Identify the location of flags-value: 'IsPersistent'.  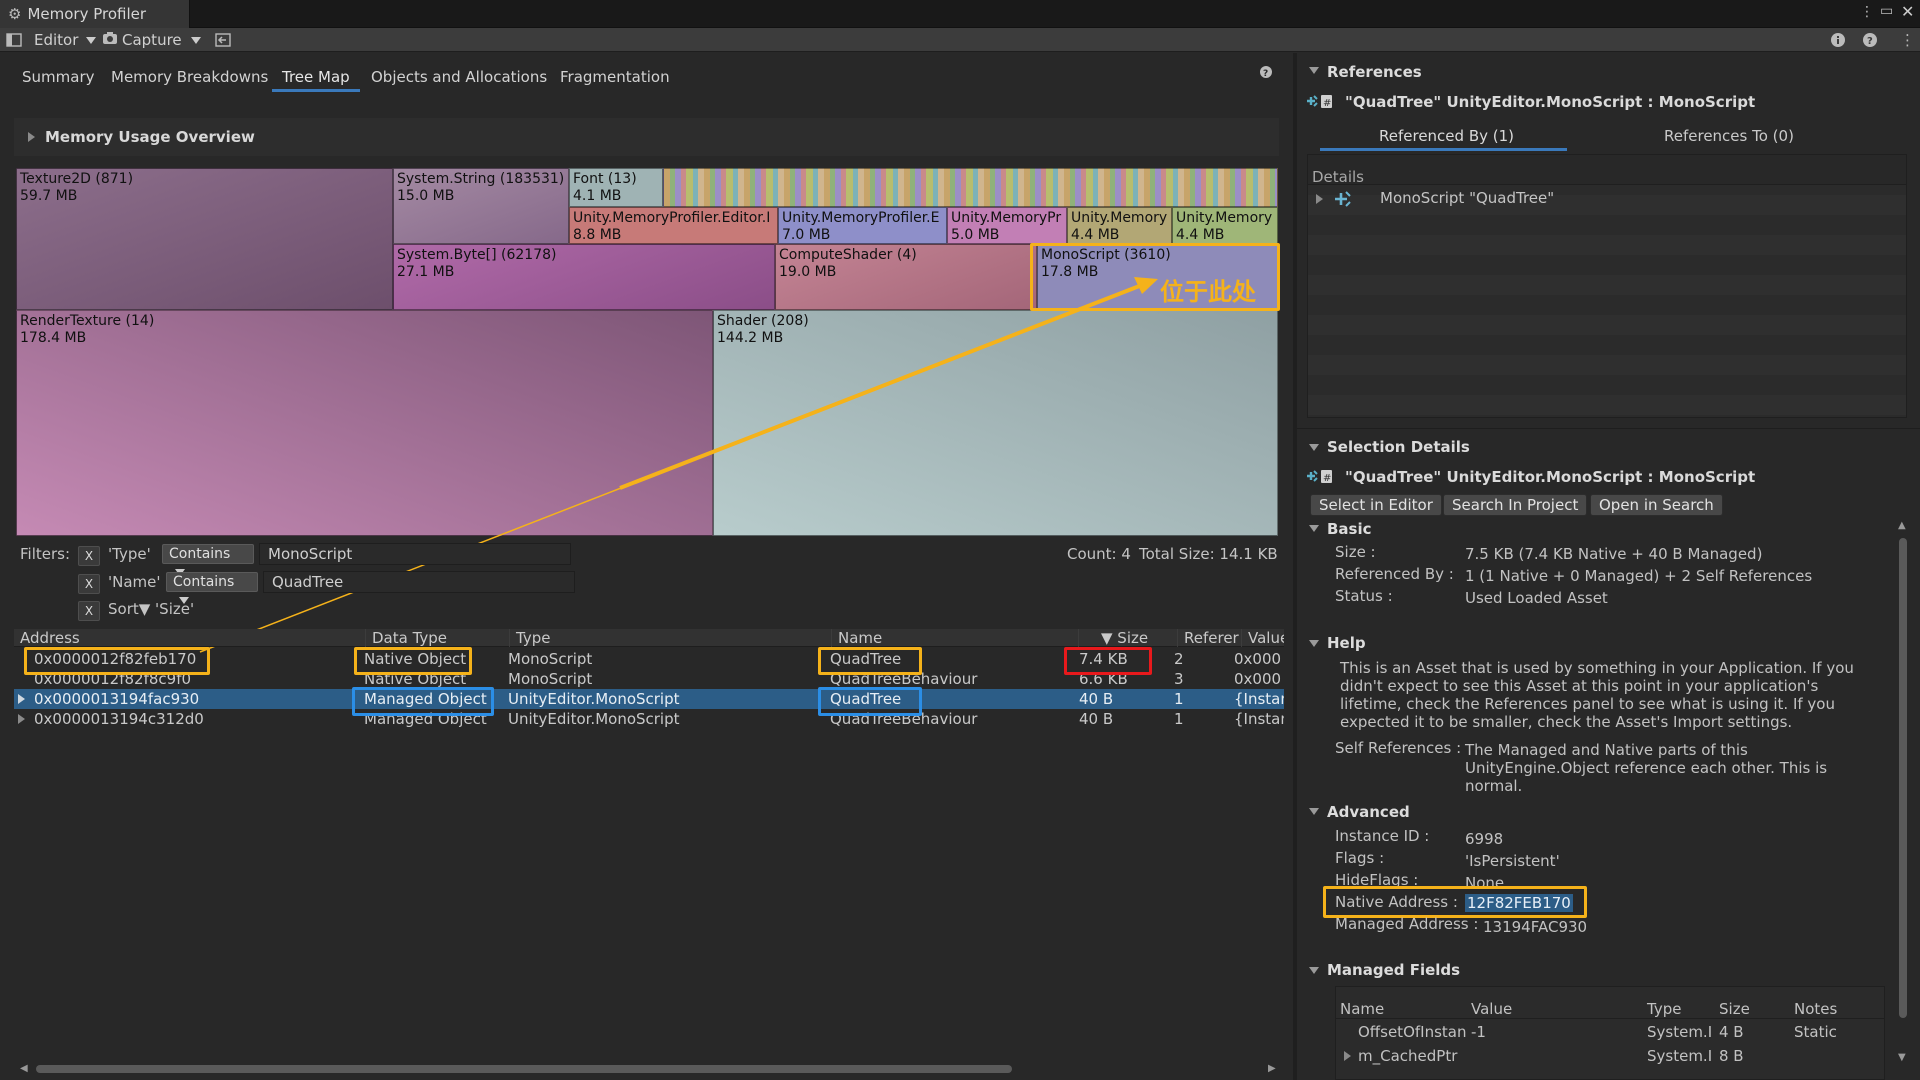
(1512, 861).